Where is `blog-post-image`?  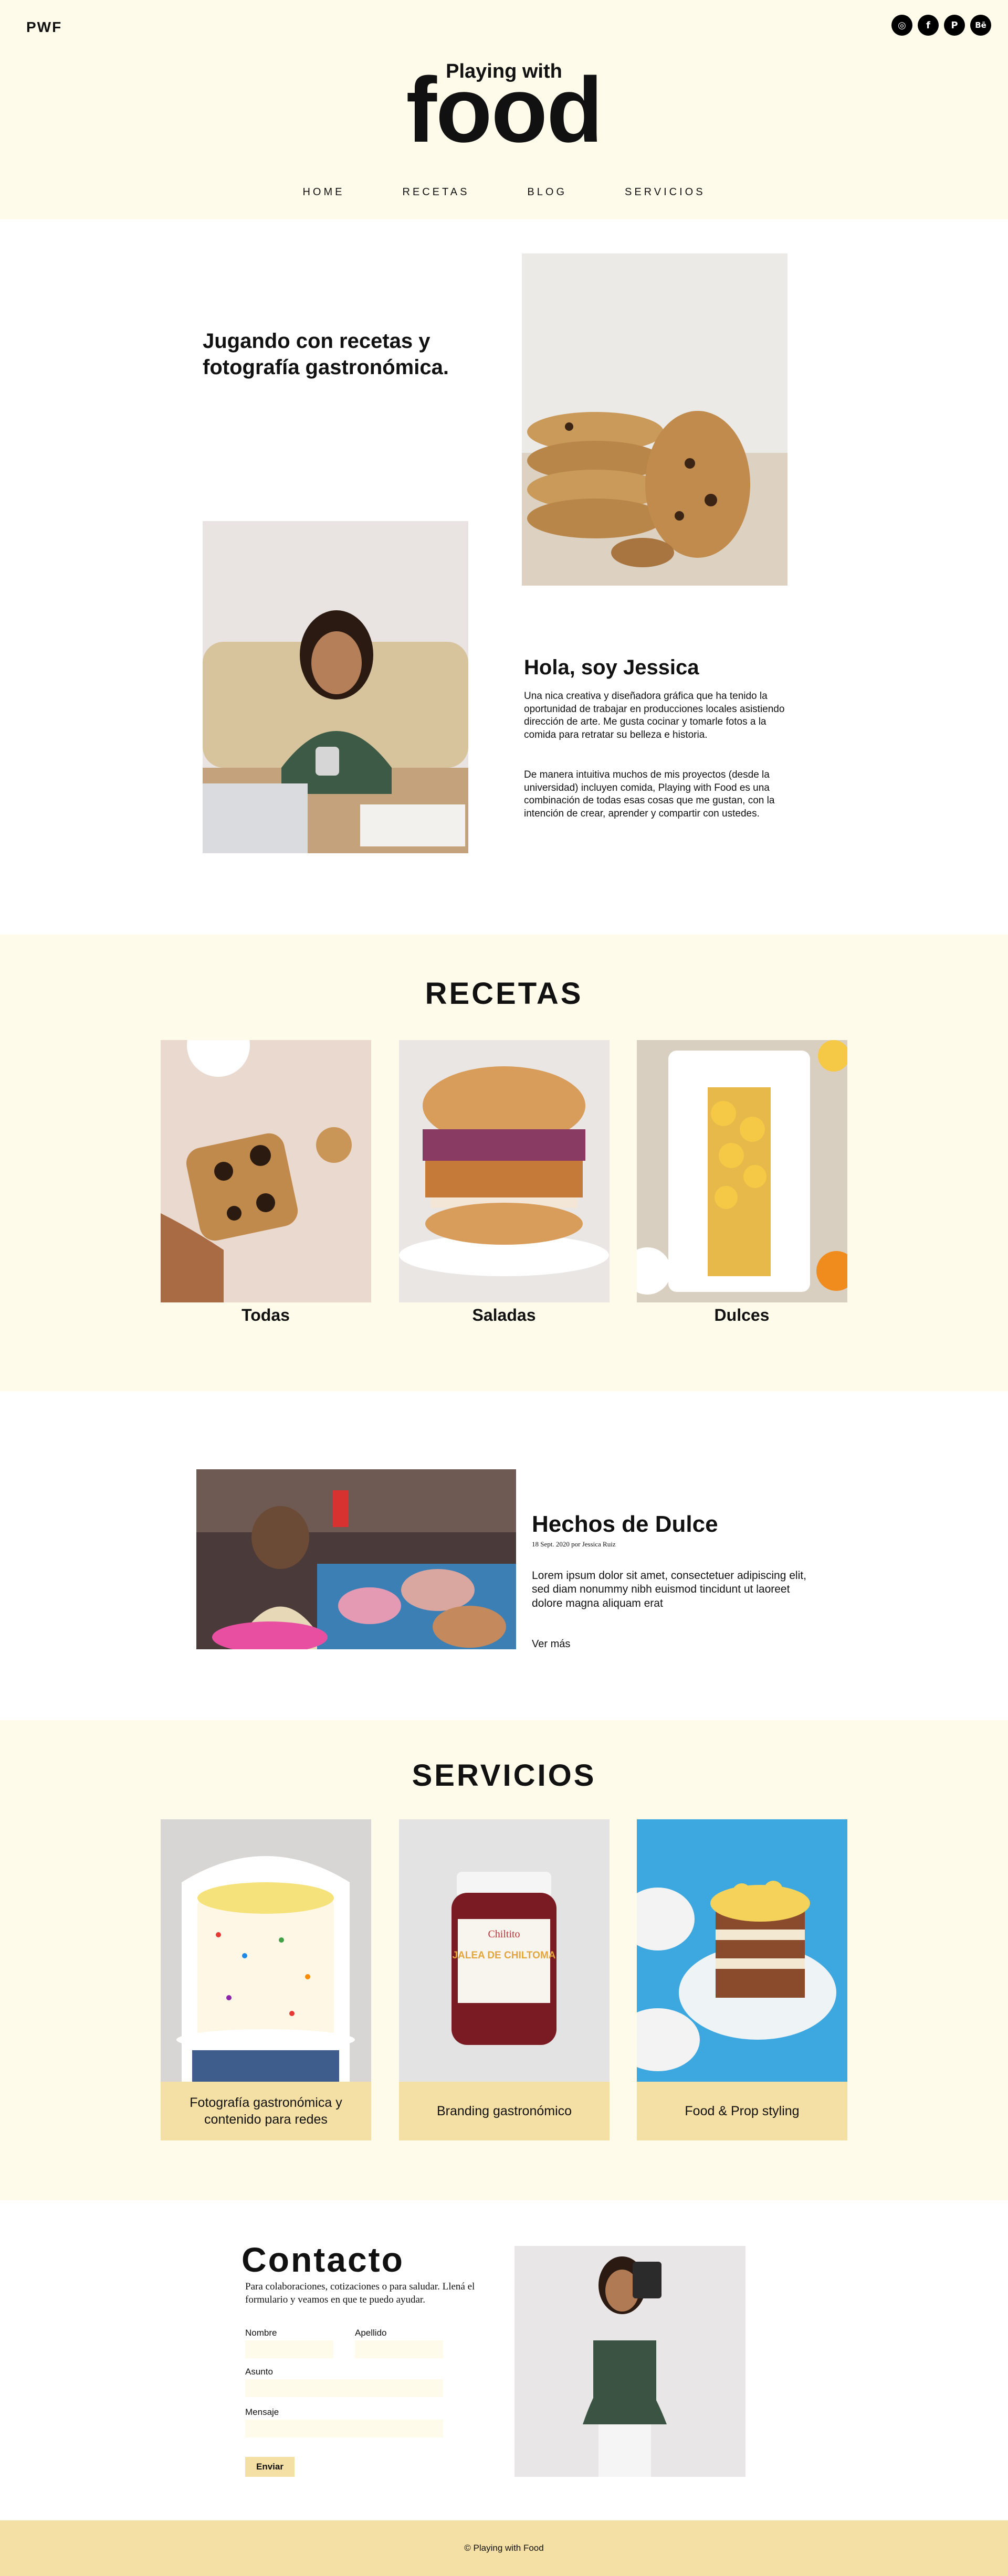 blog-post-image is located at coordinates (356, 1559).